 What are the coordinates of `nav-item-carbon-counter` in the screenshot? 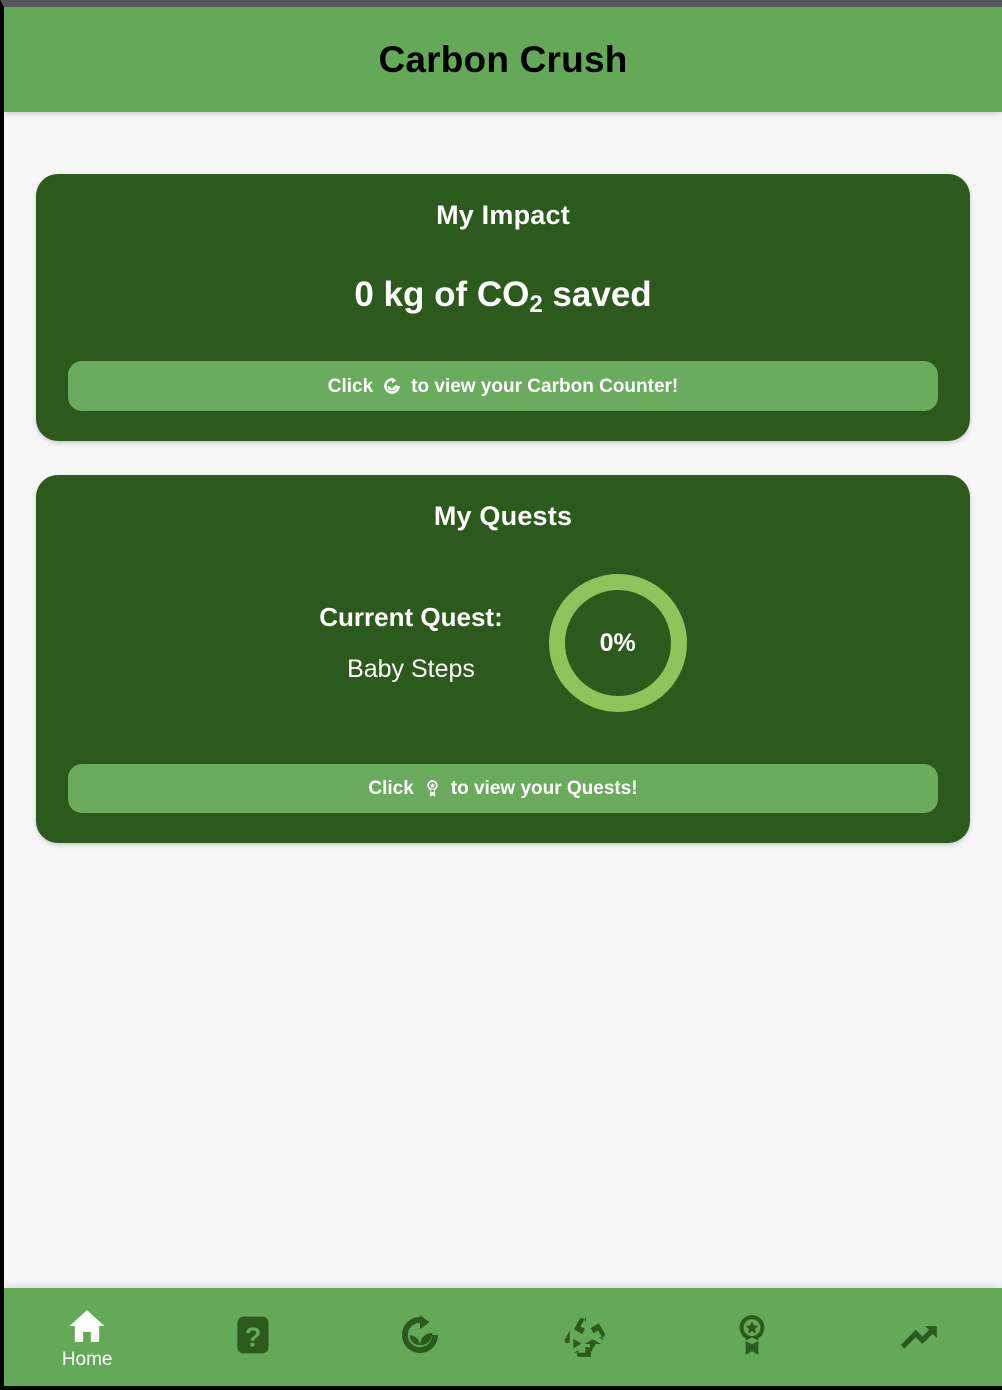 It's located at (420, 1337).